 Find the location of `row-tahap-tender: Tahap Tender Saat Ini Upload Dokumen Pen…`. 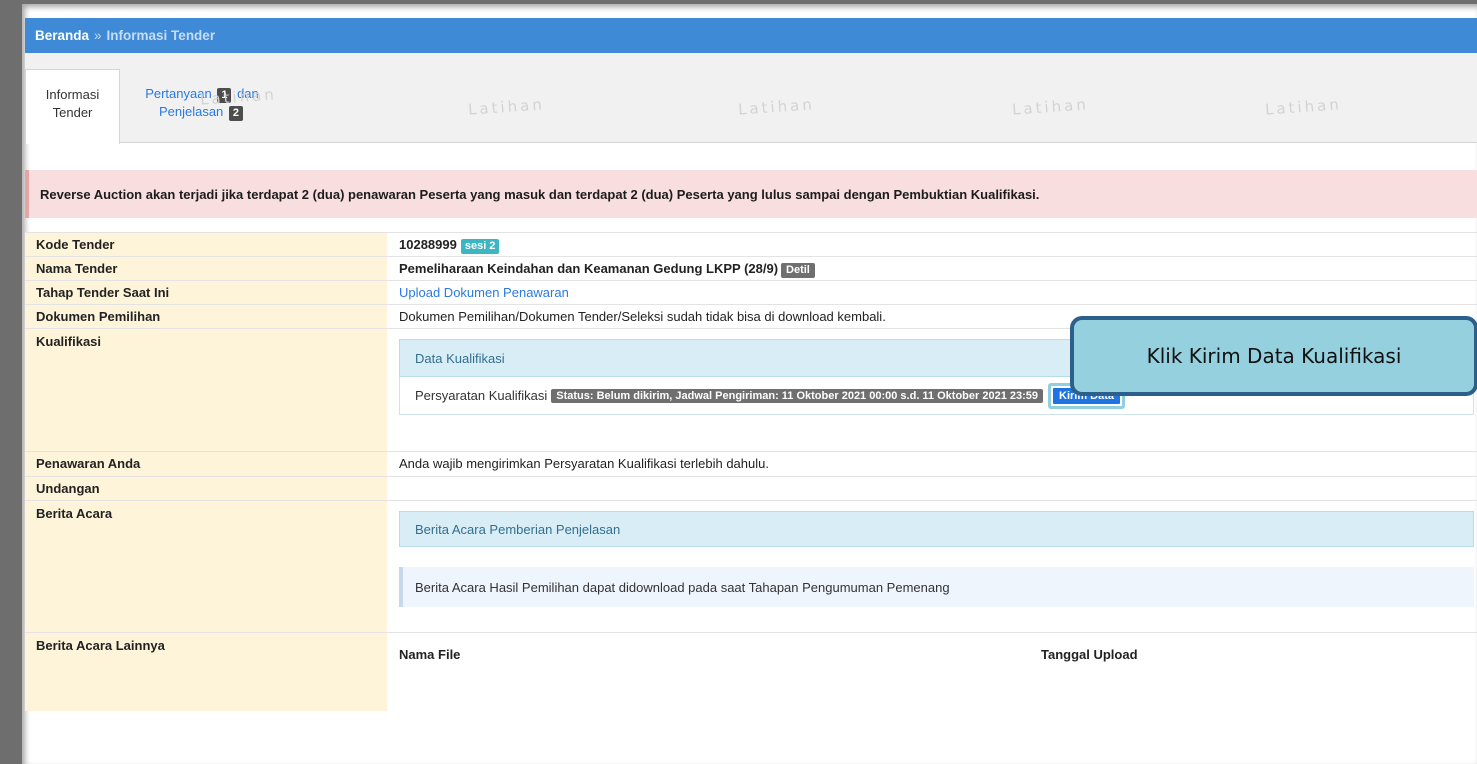

row-tahap-tender: Tahap Tender Saat Ini Upload Dokumen Pen… is located at coordinates (751, 292).